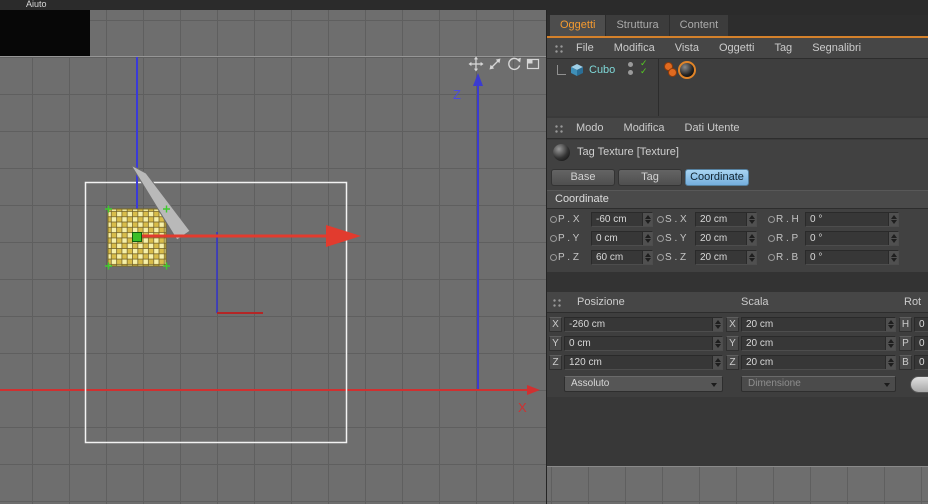  Describe the element at coordinates (622, 219) in the screenshot. I see `px-field: -60 cm` at that location.